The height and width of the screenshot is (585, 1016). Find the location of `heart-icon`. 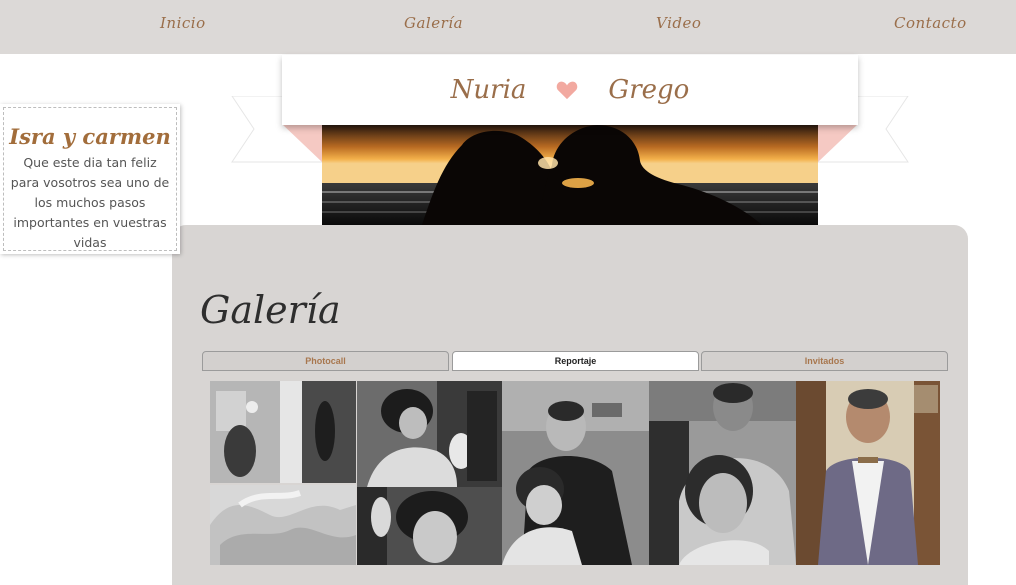

heart-icon is located at coordinates (567, 90).